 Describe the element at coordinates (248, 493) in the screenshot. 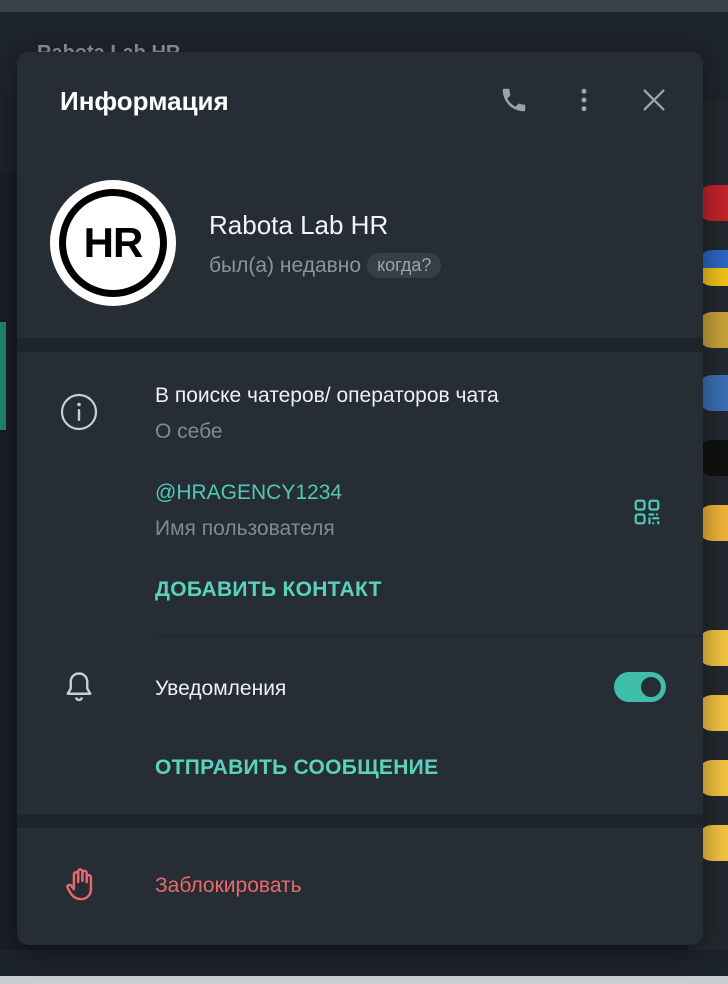

I see `username-link: @HRAGENCY1234` at that location.